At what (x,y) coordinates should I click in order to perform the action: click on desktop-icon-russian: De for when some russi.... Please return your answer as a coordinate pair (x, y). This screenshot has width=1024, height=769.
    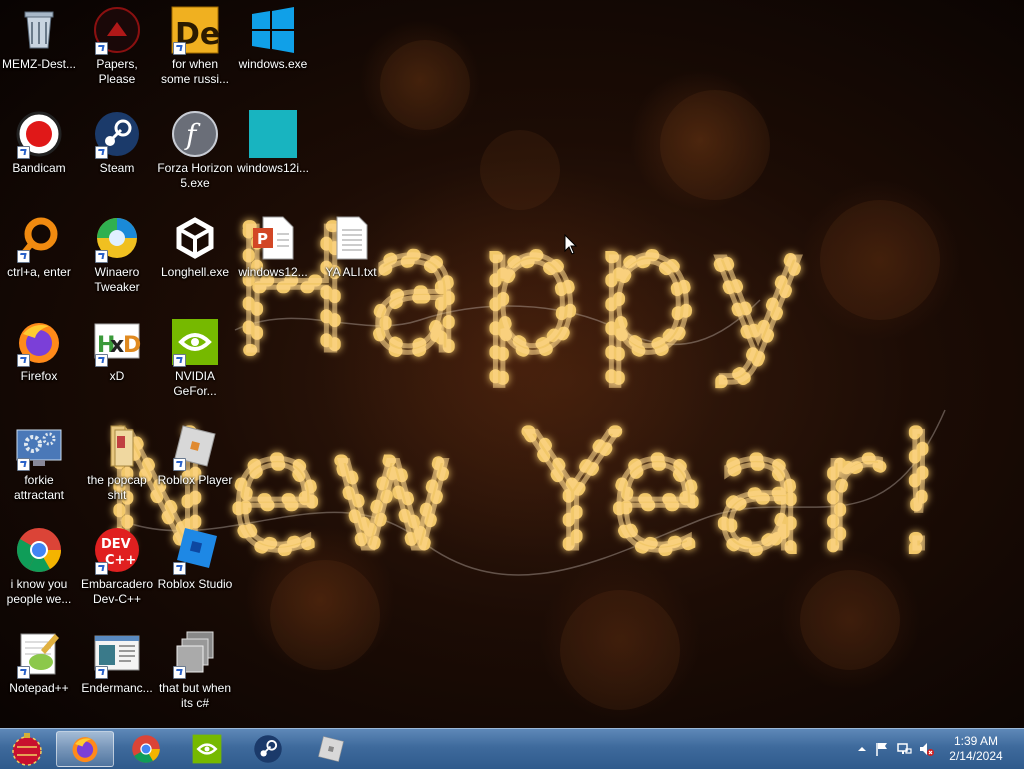
    Looking at the image, I should click on (195, 46).